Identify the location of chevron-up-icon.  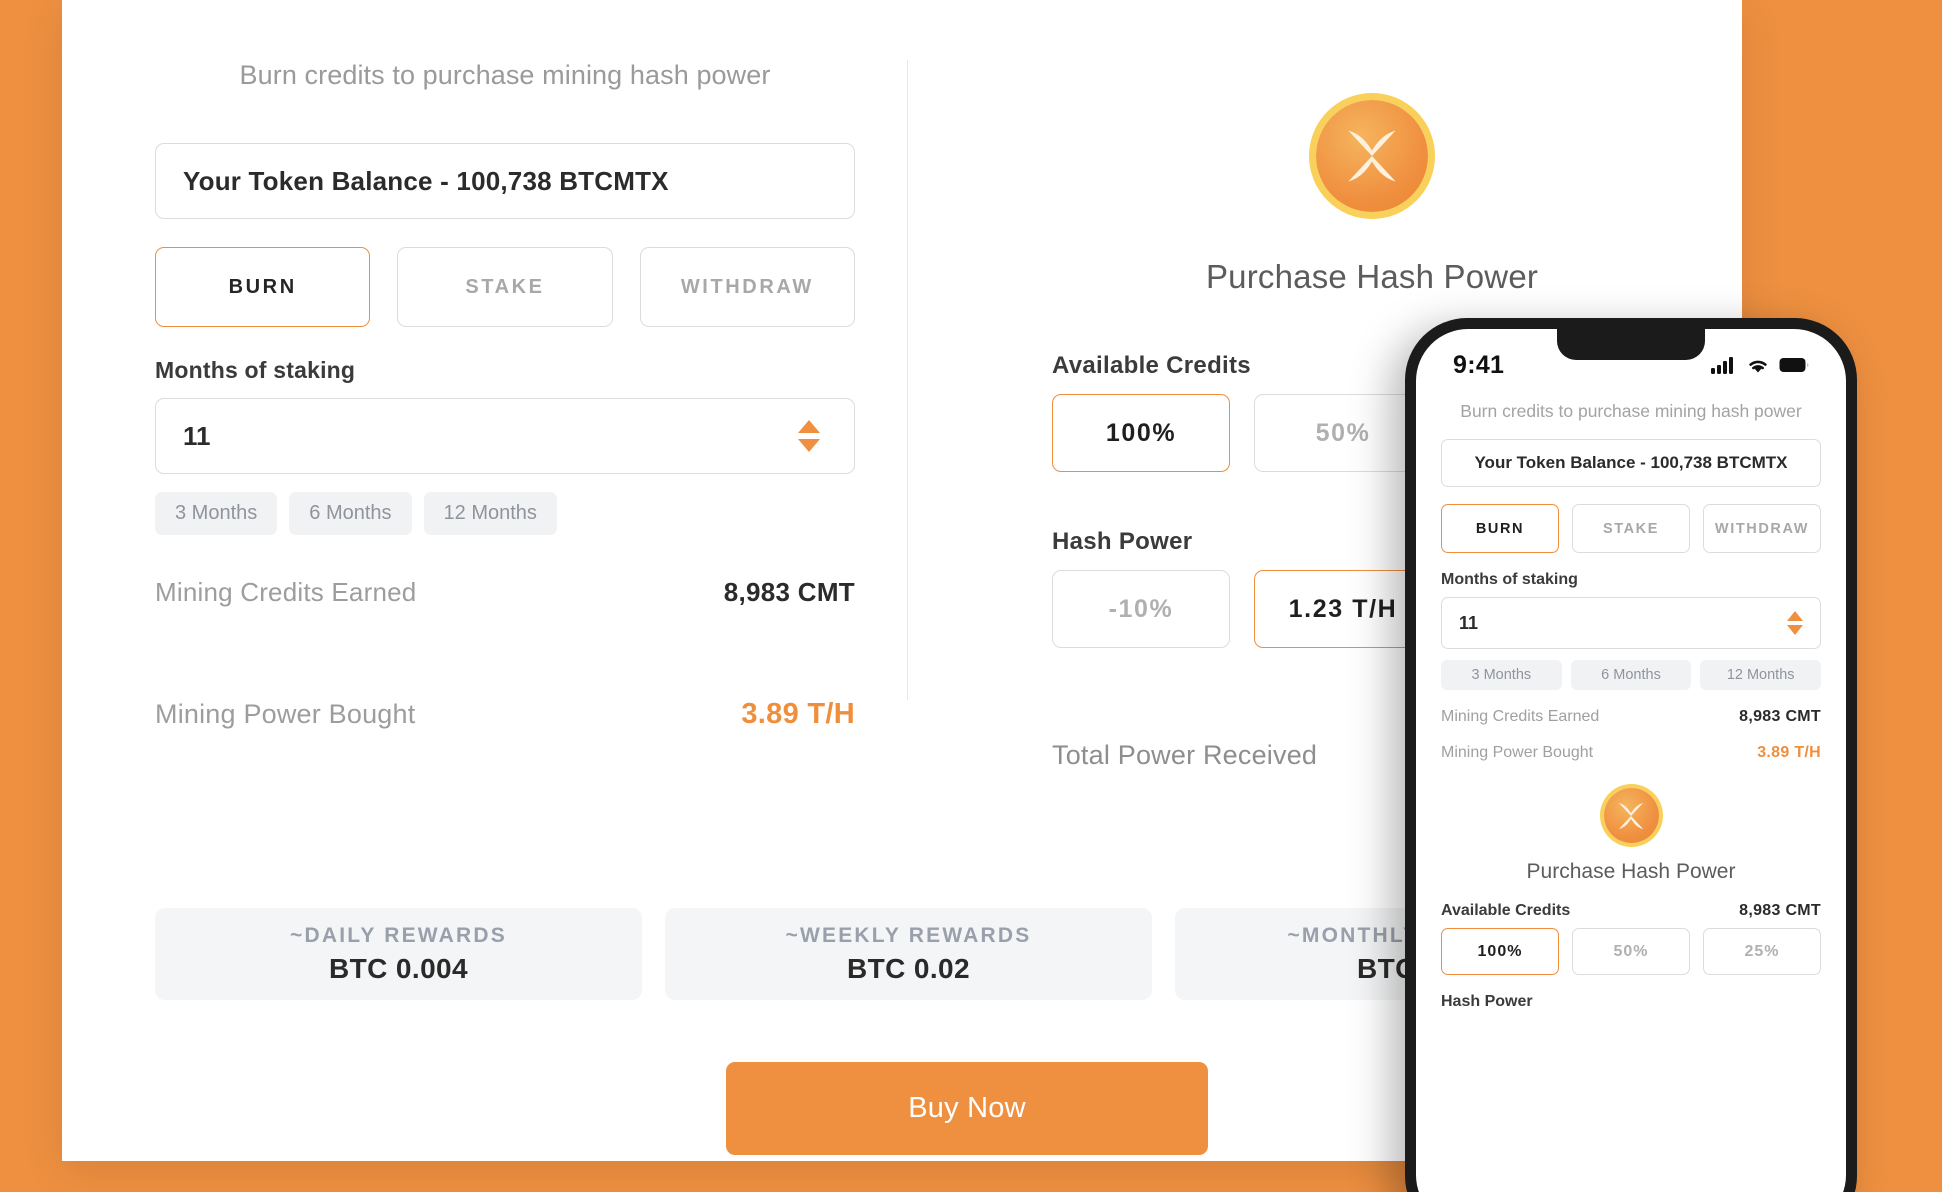
(809, 426).